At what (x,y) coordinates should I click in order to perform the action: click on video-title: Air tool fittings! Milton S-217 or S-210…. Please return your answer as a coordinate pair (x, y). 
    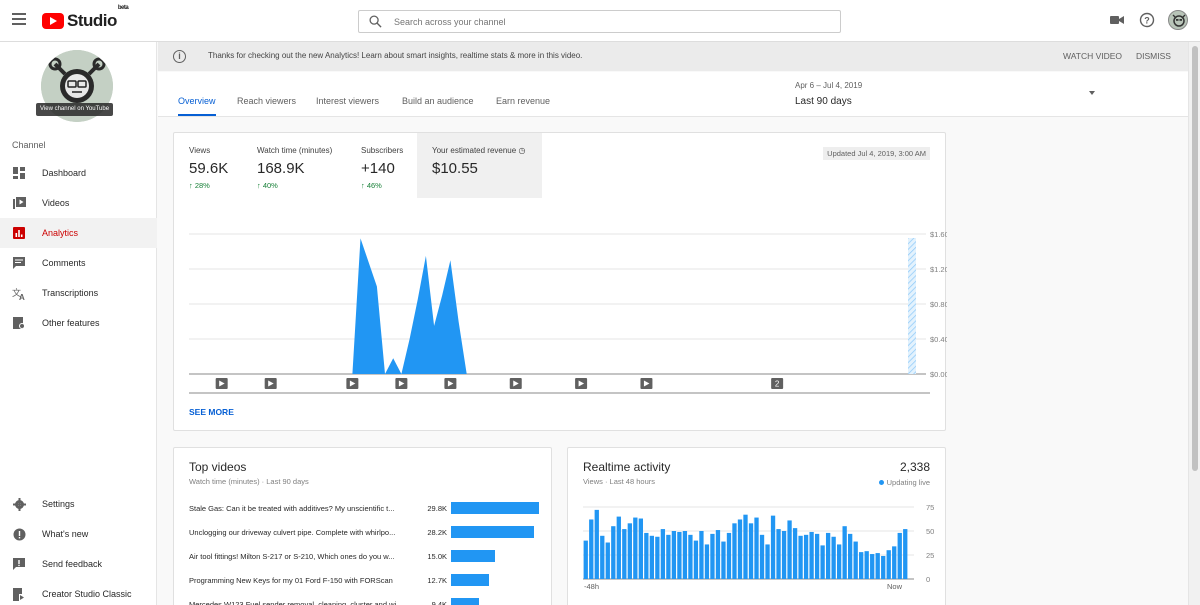
    Looking at the image, I should click on (301, 556).